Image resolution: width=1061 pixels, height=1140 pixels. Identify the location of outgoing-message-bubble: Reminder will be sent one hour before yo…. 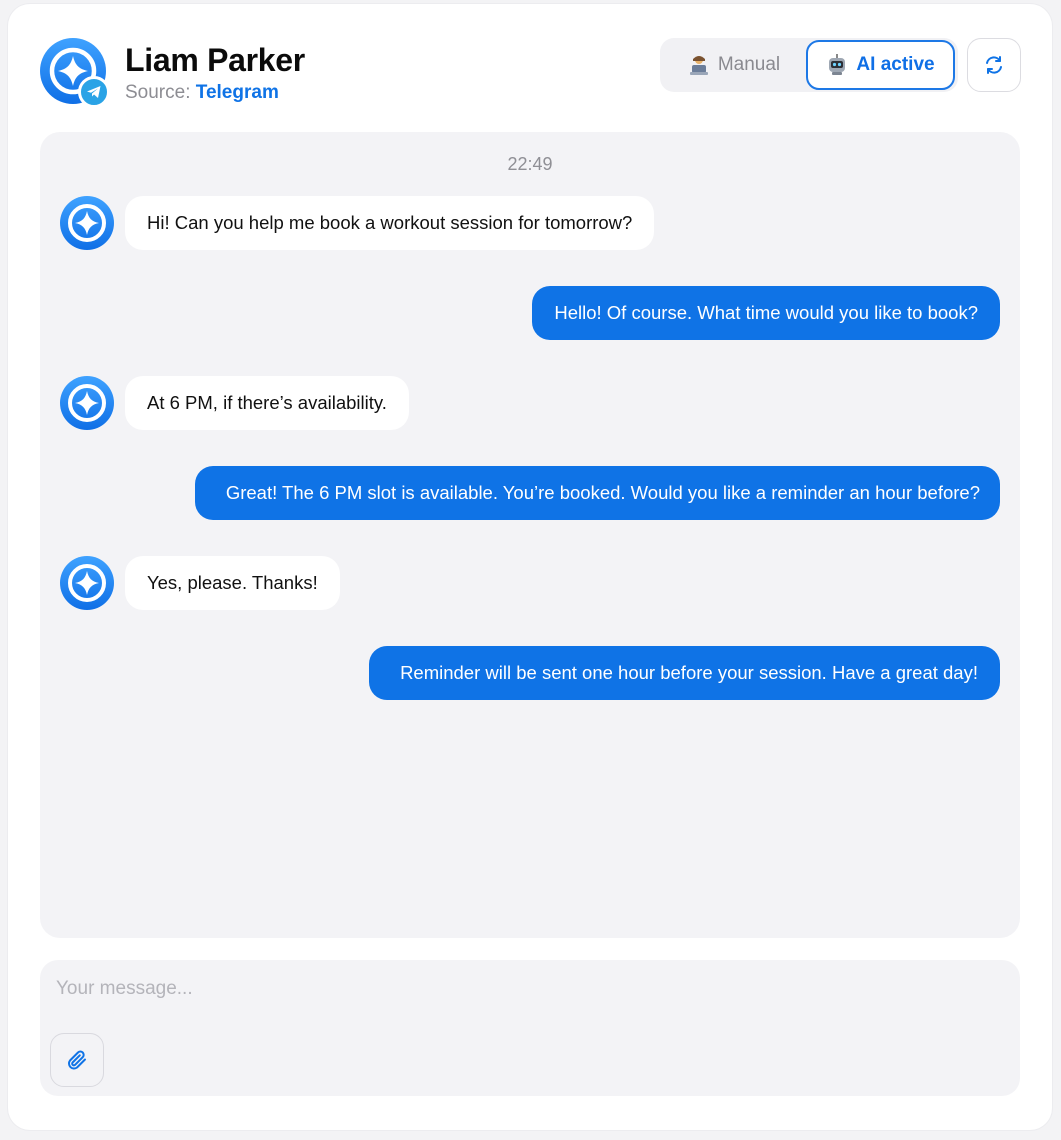
(684, 673).